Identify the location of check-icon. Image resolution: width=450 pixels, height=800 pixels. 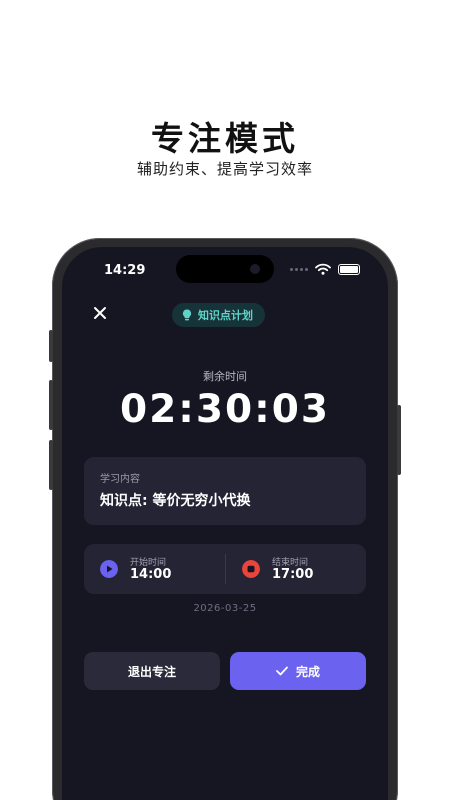
(282, 671).